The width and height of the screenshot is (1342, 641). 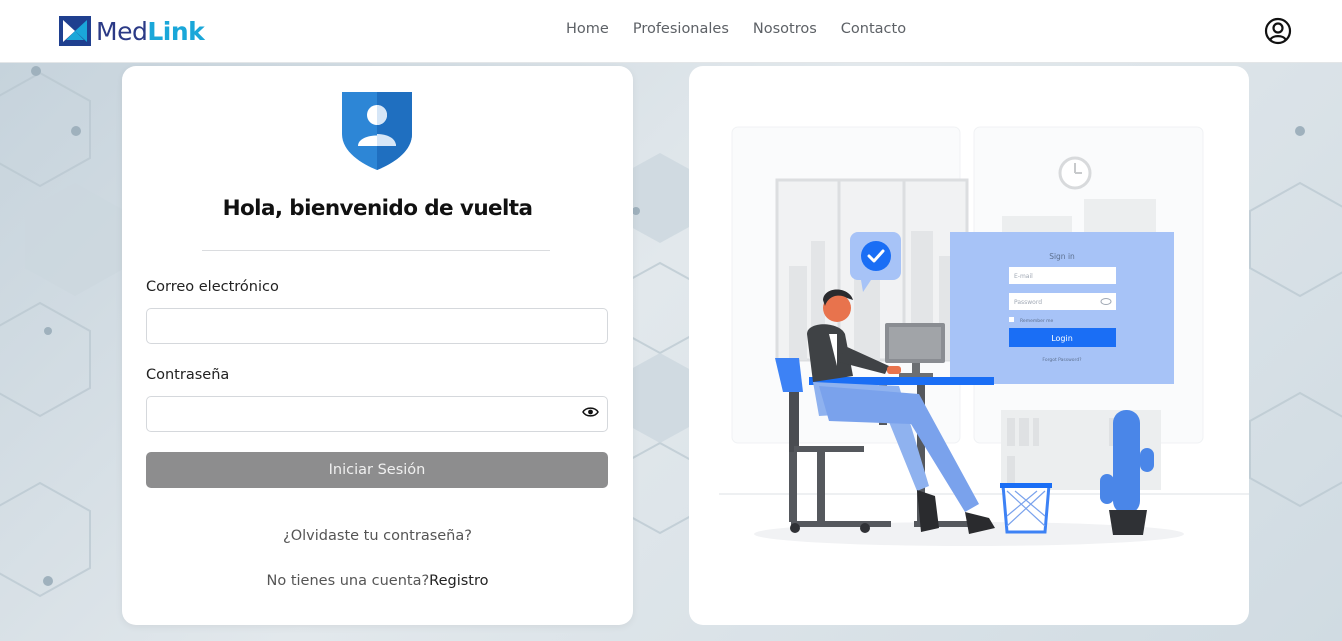 What do you see at coordinates (458, 581) in the screenshot?
I see `register-link: Registro` at bounding box center [458, 581].